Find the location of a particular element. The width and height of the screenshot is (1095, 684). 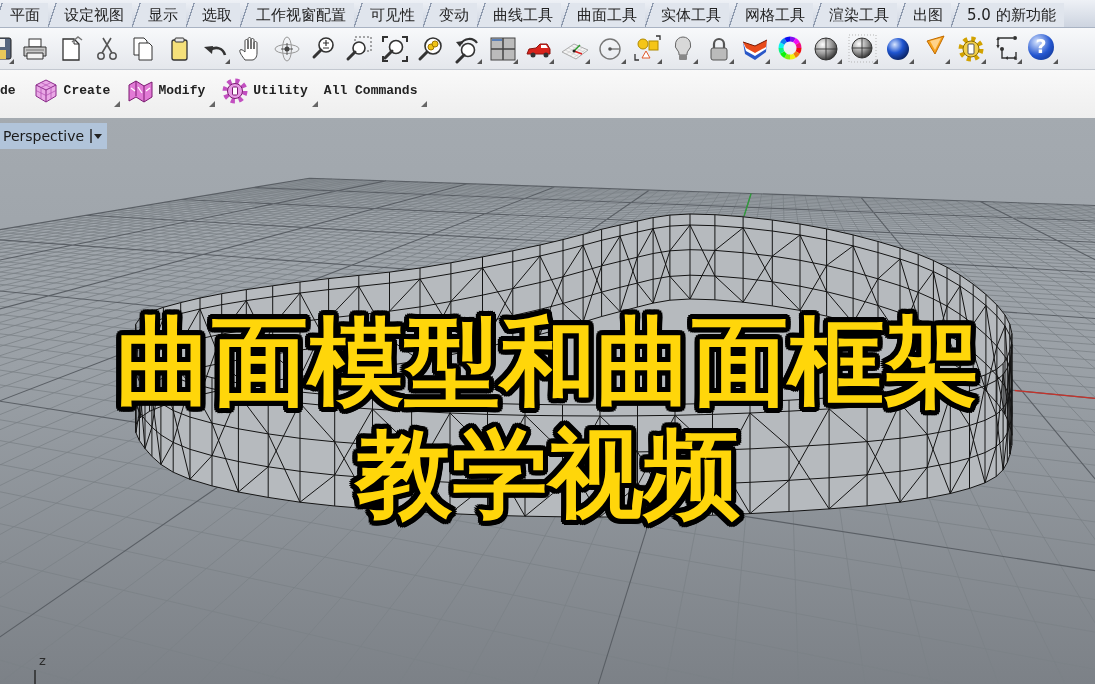

toolbar-tab: 实体工具 is located at coordinates (687, 15).